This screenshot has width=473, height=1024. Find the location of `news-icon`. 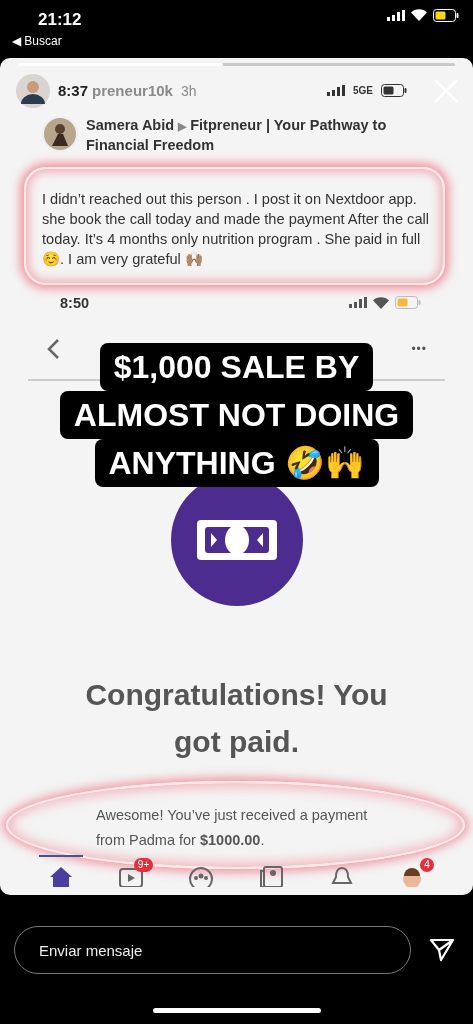

news-icon is located at coordinates (271, 876).